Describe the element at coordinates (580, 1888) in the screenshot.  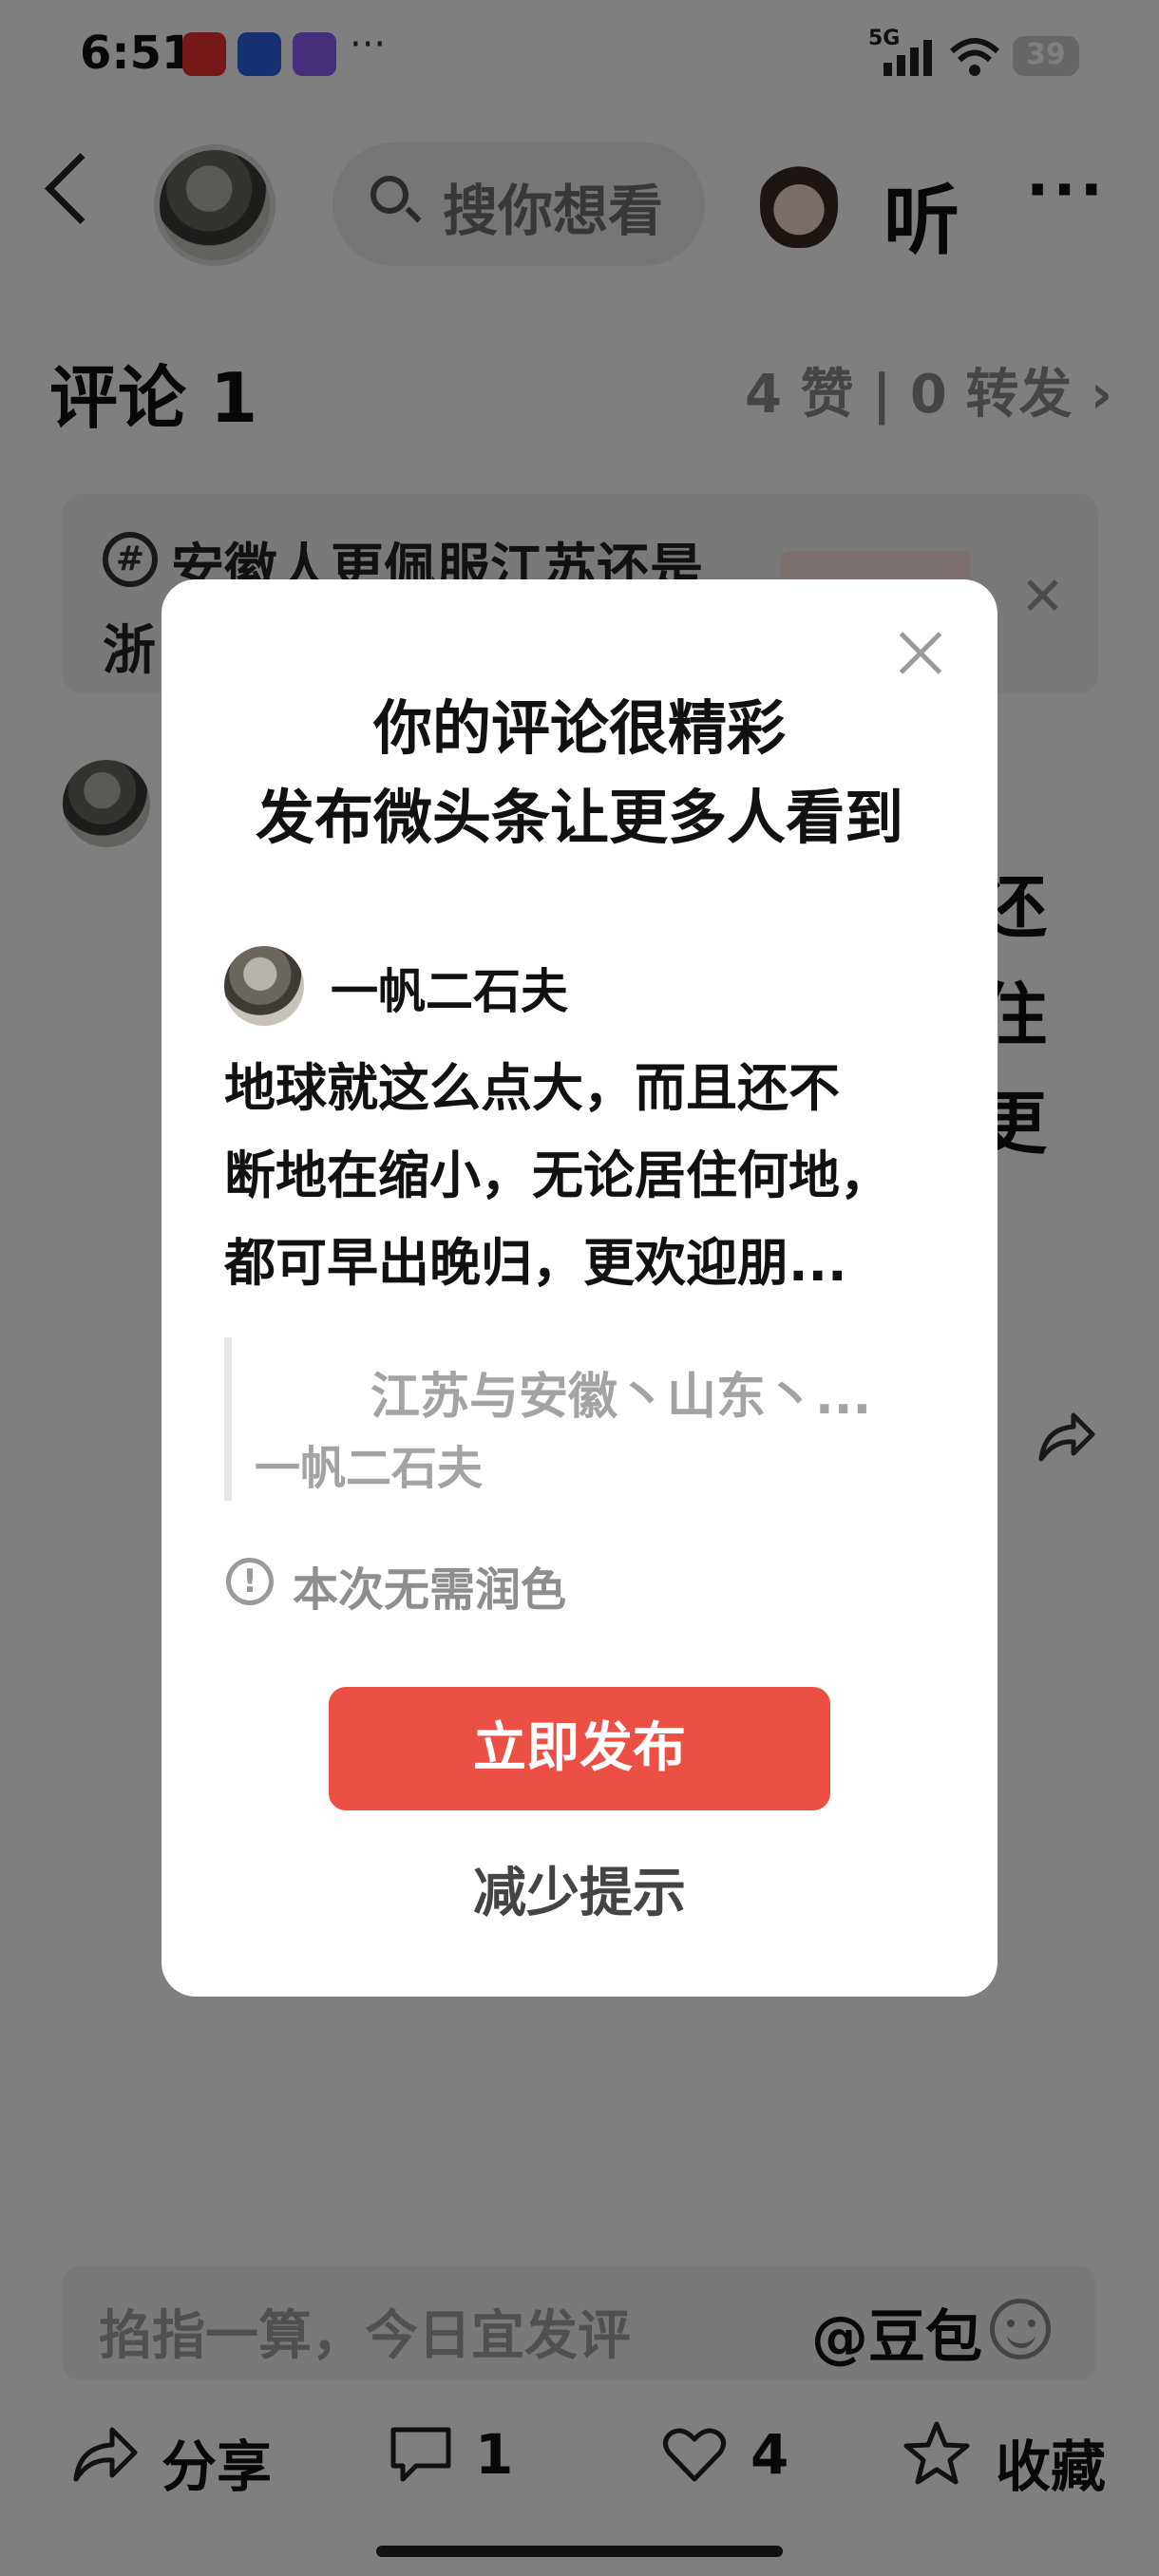
I see `reduce-prompts-button: 减少提示` at that location.